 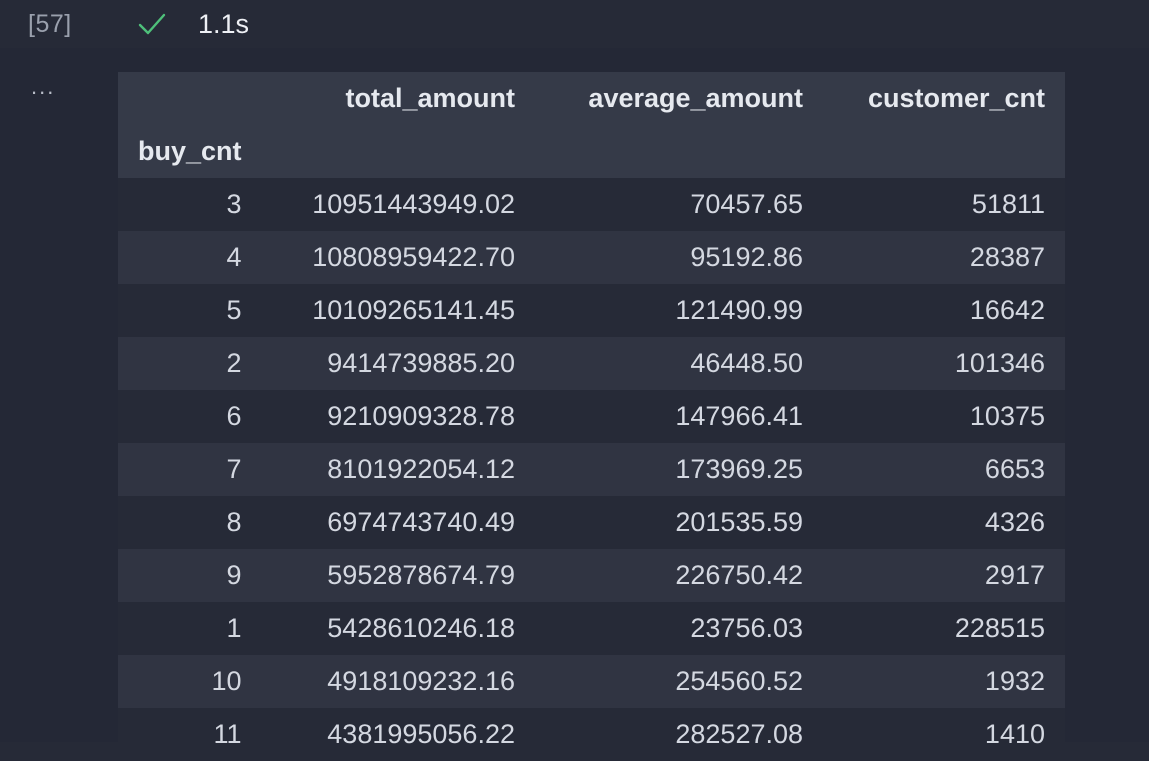 What do you see at coordinates (739, 681) in the screenshot?
I see `cell-average-amount: 254560.52` at bounding box center [739, 681].